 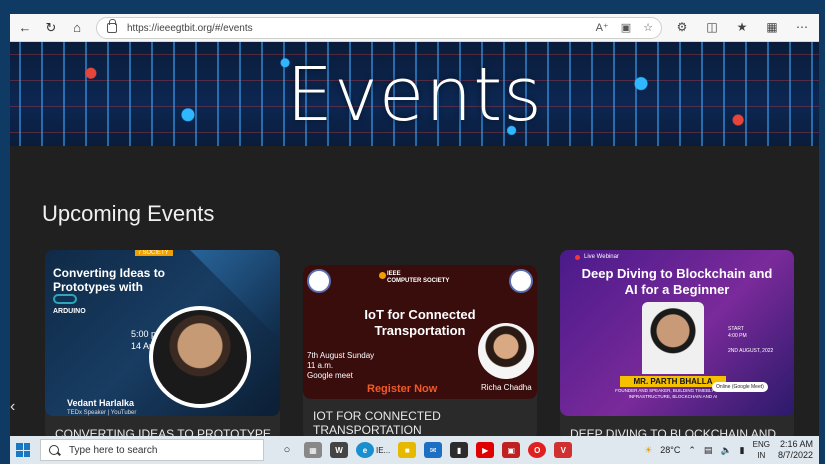 What do you see at coordinates (772, 27) in the screenshot?
I see `collections-icon: ▦` at bounding box center [772, 27].